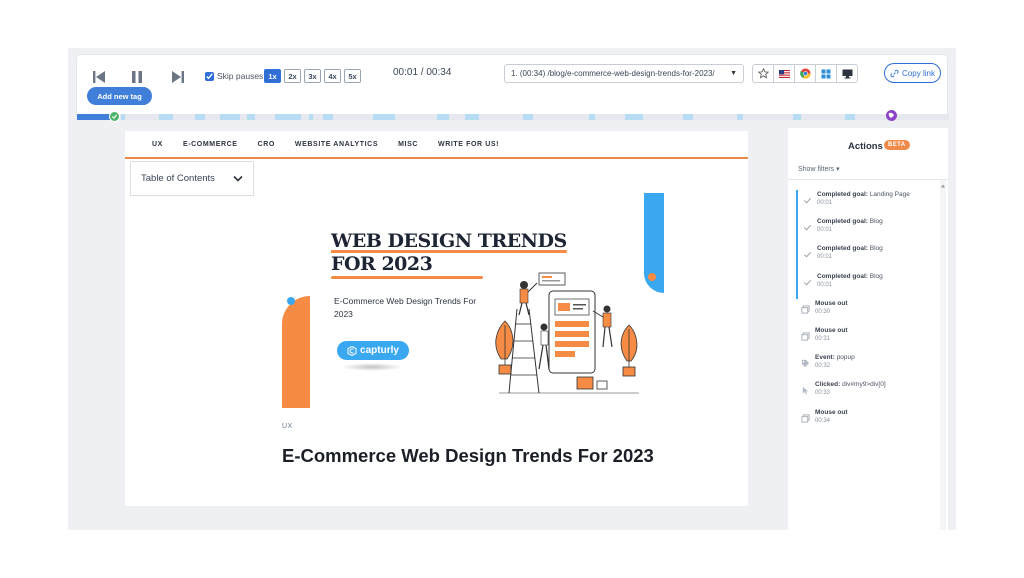 This screenshot has width=1024, height=578. Describe the element at coordinates (468, 144) in the screenshot. I see `nav-item-write-for-us: WRITE FOR US!` at that location.